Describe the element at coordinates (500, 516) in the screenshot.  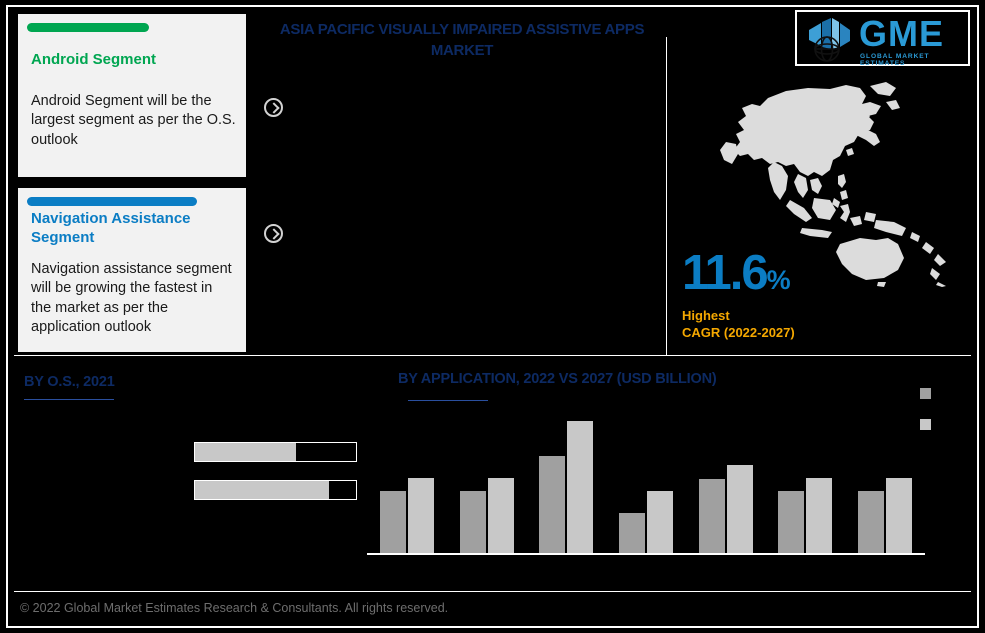
I see `bar-app-2-2027` at that location.